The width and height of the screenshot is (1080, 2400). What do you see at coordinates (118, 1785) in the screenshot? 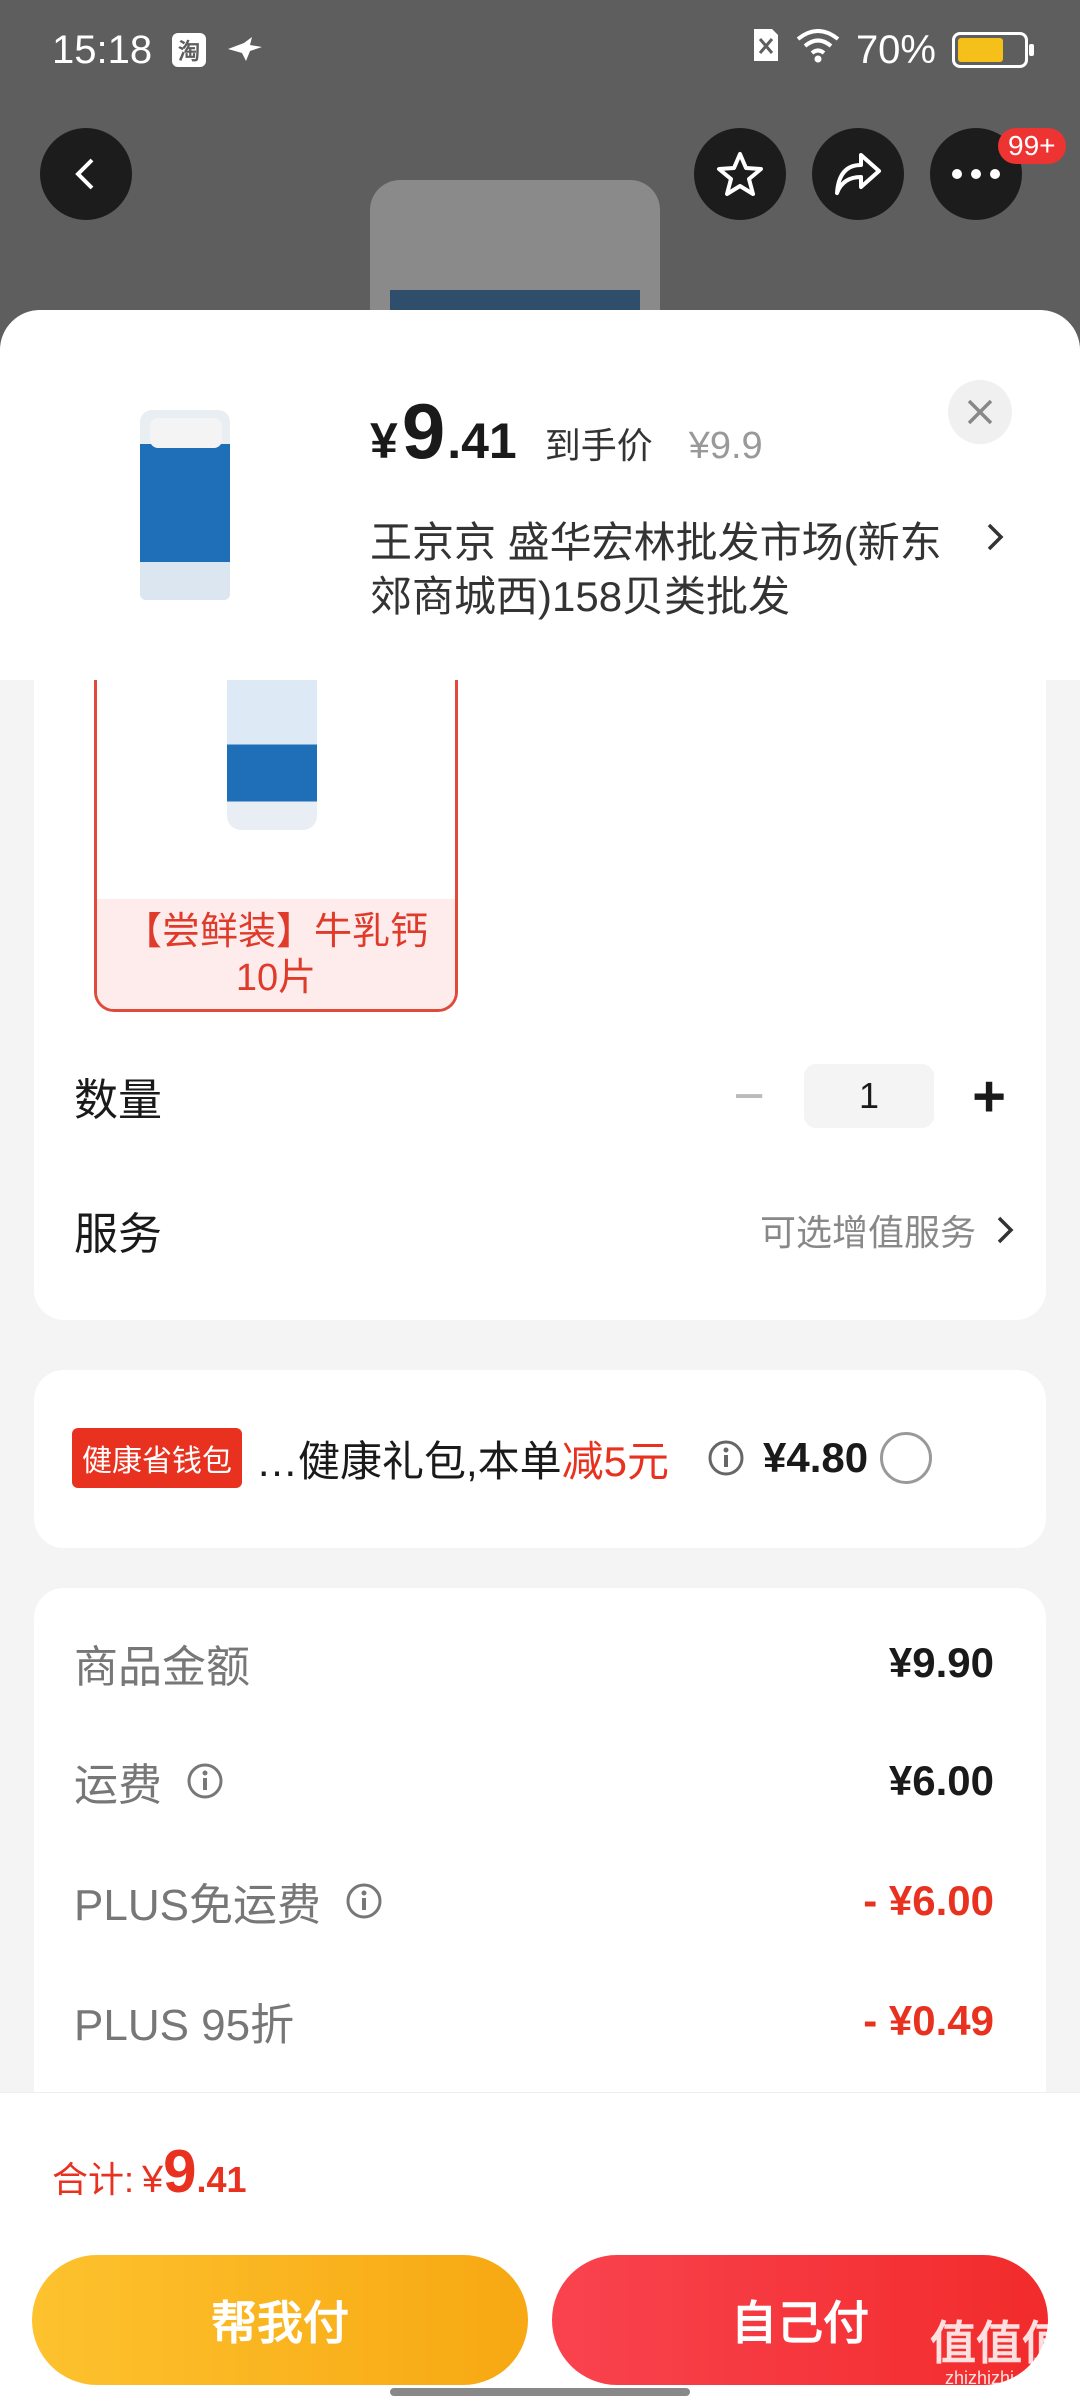
I see `summary-label: 运费` at bounding box center [118, 1785].